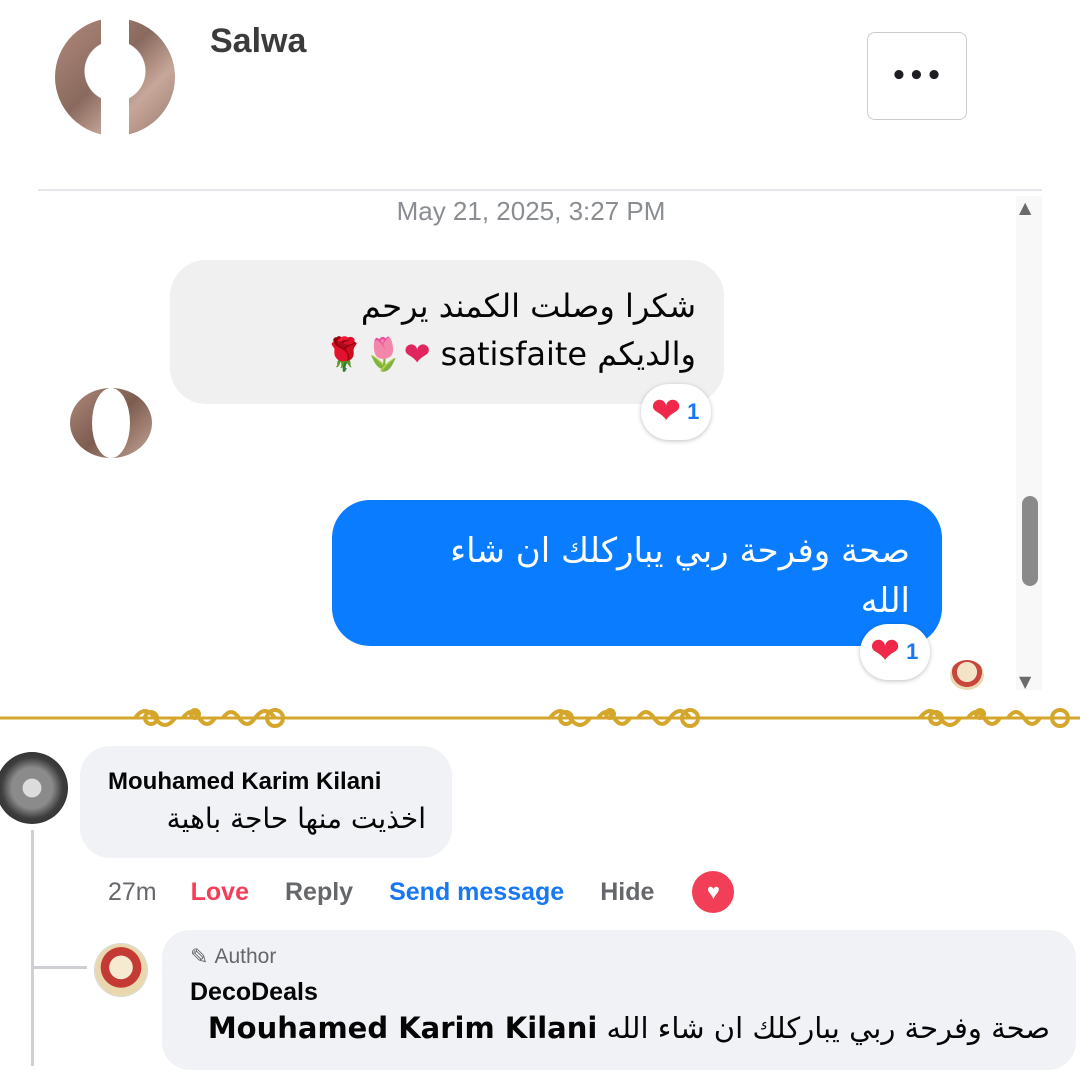 This screenshot has height=1080, width=1080. Describe the element at coordinates (296, 818) in the screenshot. I see `comment-text: اخذيت منها حاجة باهية` at that location.